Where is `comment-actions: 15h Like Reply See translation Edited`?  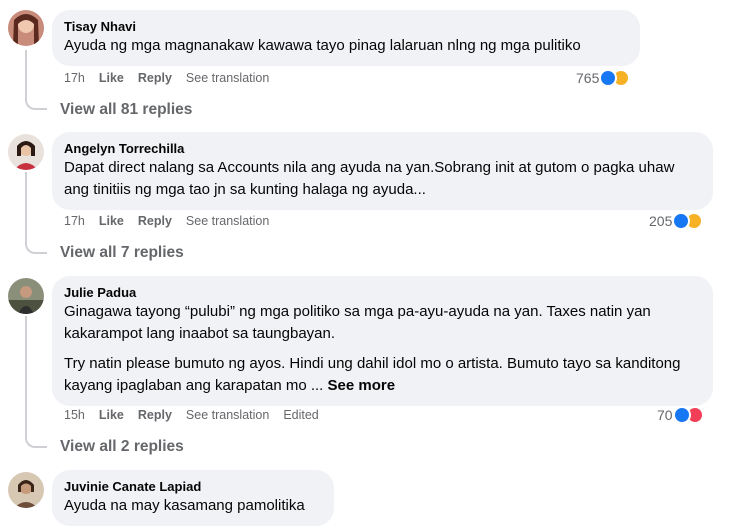 comment-actions: 15h Like Reply See translation Edited is located at coordinates (191, 415).